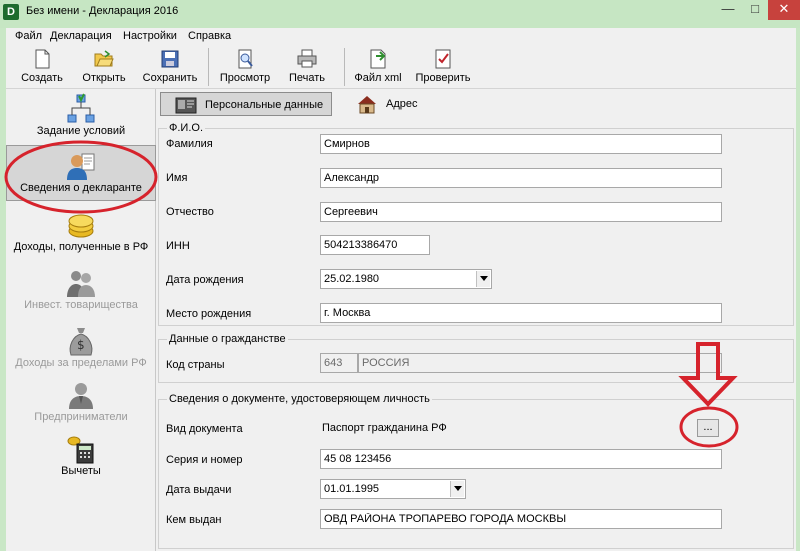 This screenshot has height=551, width=800. What do you see at coordinates (400, 14) in the screenshot?
I see `title-bar: D Без имени - Декларация 2016 — □ ✕` at bounding box center [400, 14].